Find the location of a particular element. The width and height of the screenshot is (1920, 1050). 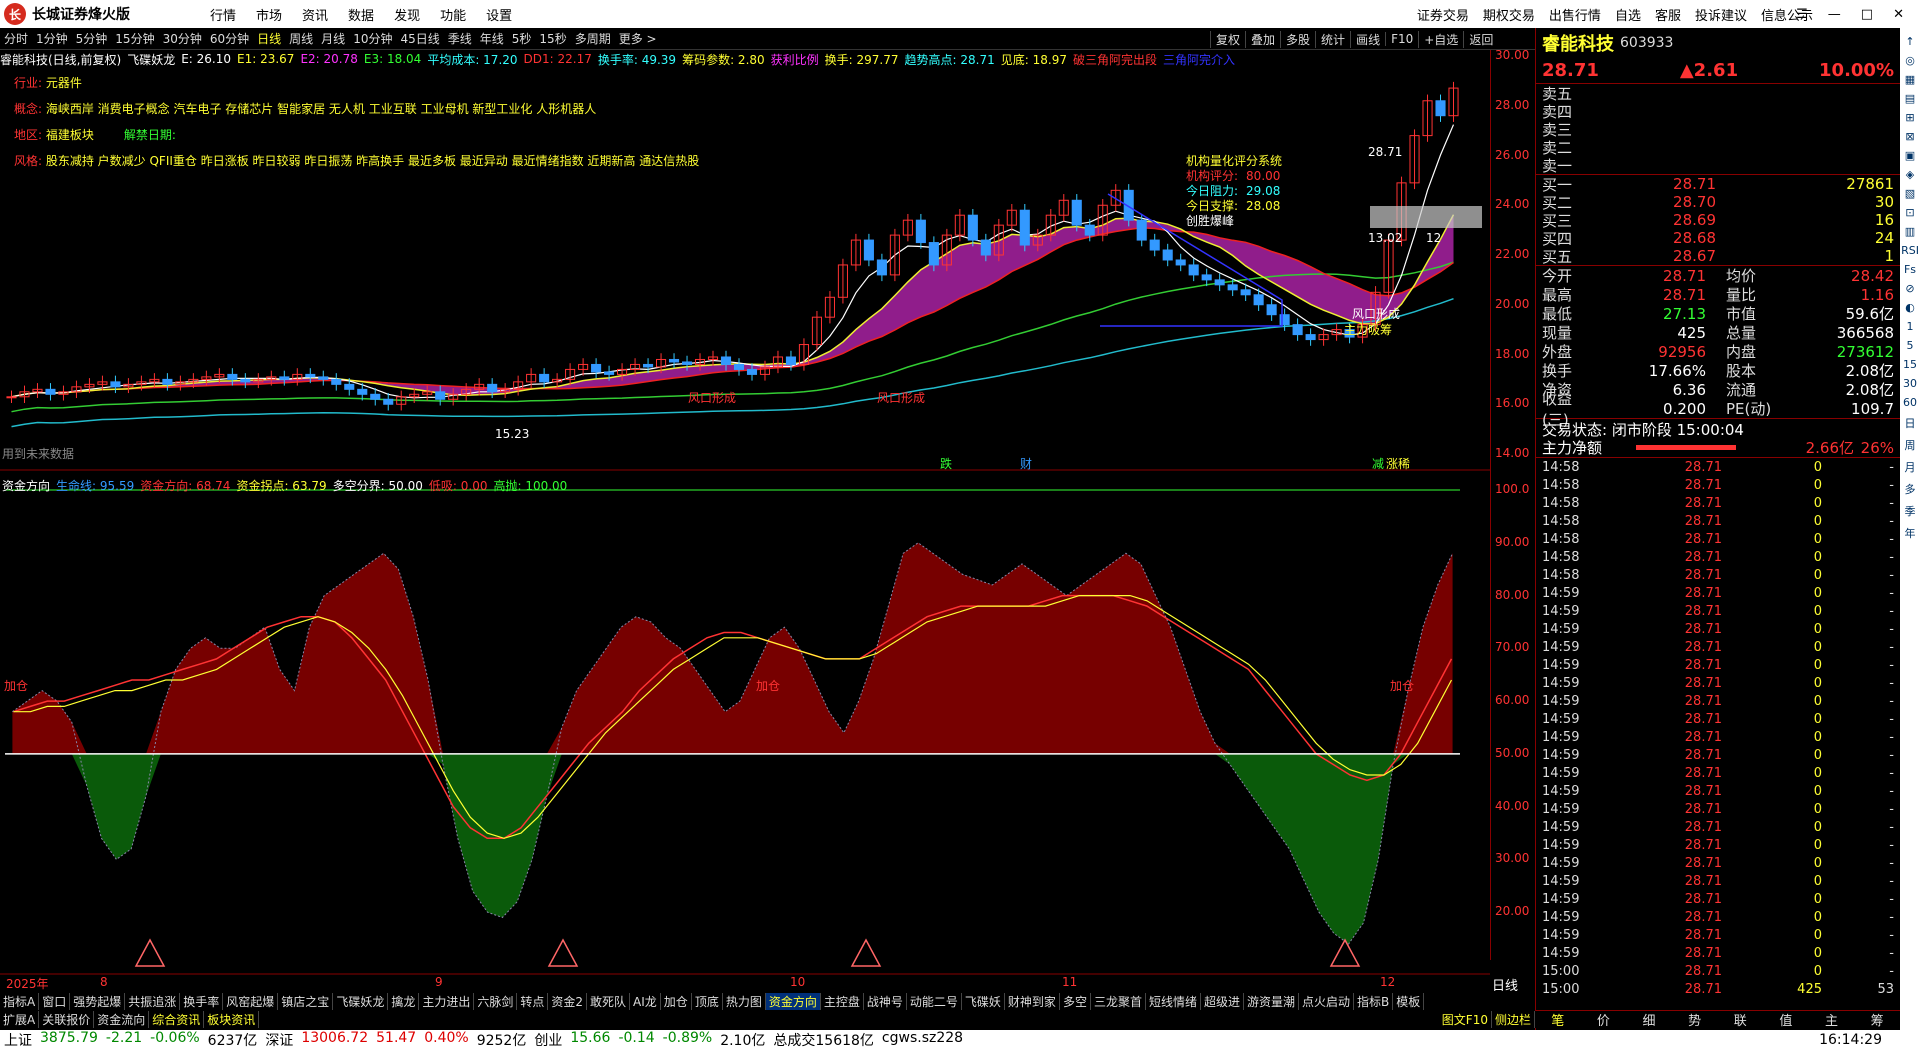

indicator-tab-6: 镇店之宝 is located at coordinates (306, 1001).